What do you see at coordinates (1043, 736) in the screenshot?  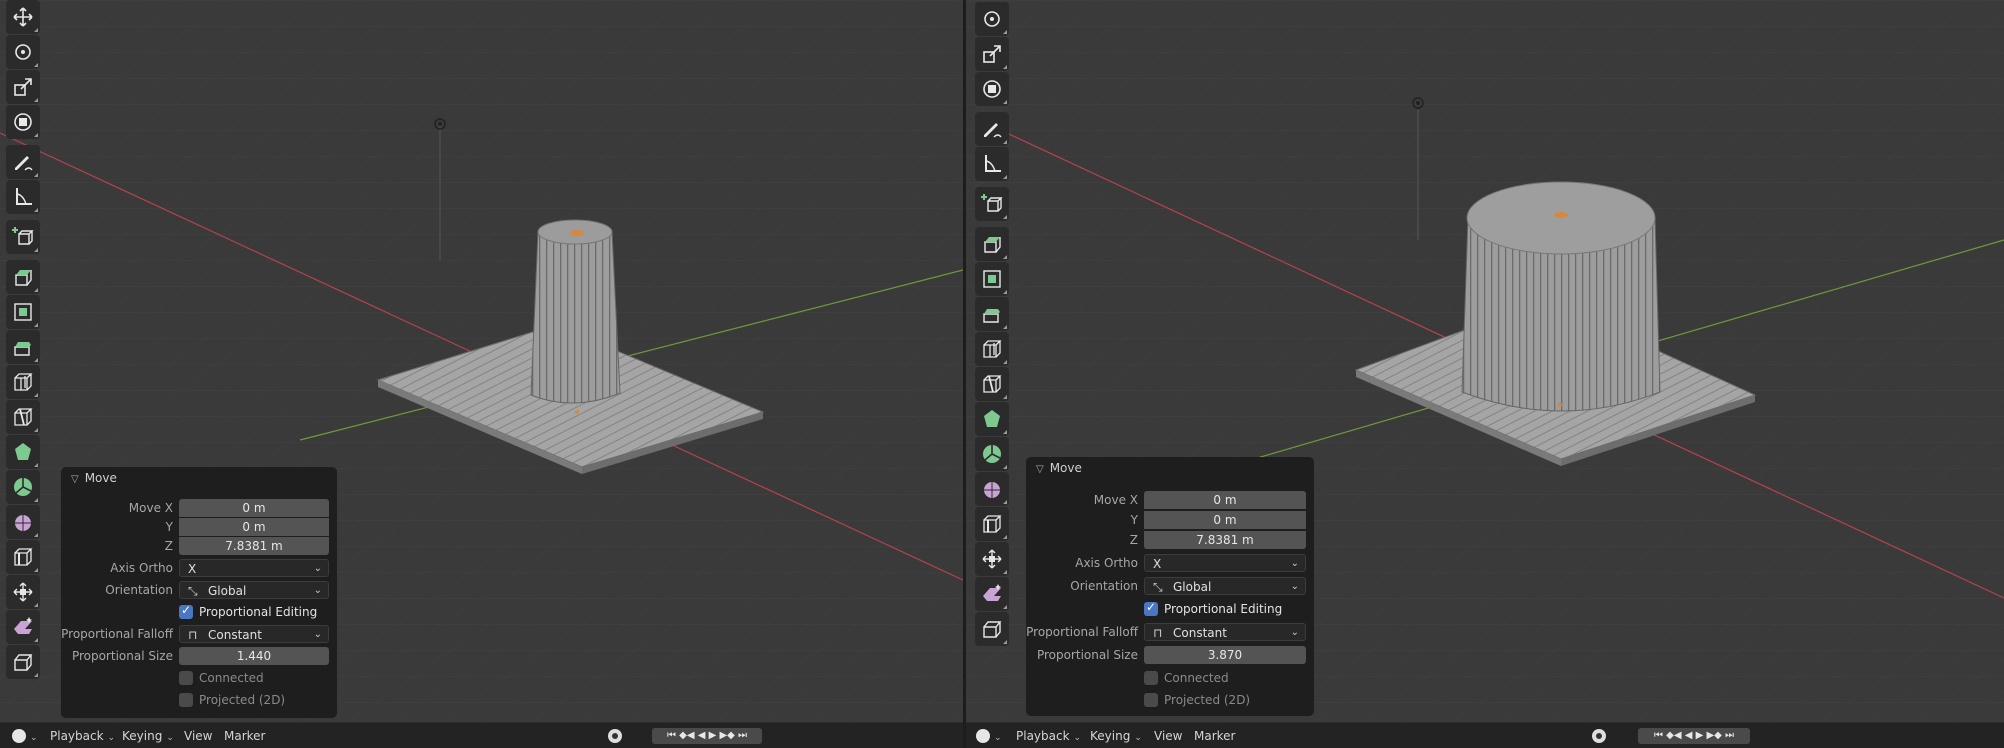 I see `playback-label: Playback` at bounding box center [1043, 736].